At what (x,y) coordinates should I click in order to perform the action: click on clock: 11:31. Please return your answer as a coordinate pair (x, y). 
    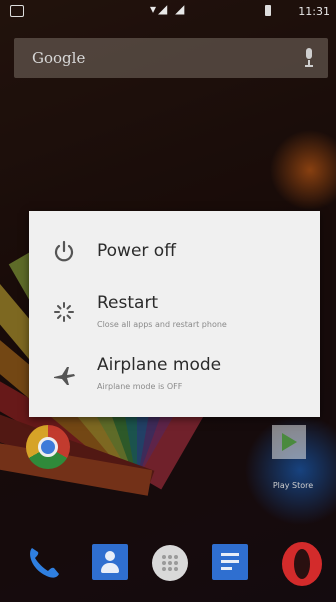
    Looking at the image, I should click on (314, 11).